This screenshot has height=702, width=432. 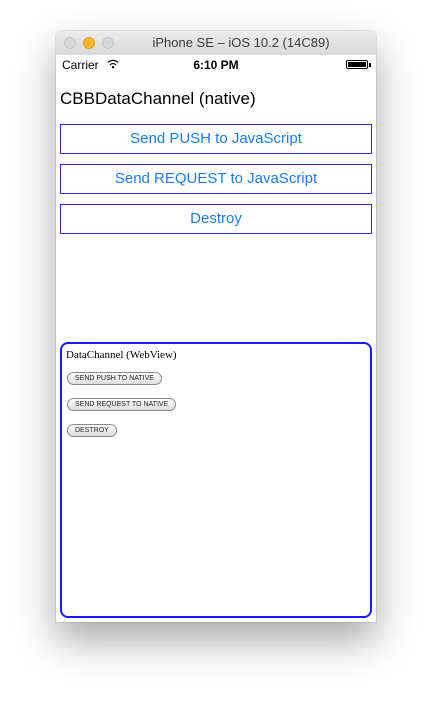 What do you see at coordinates (92, 430) in the screenshot?
I see `webview-destroy-button: DESTROY` at bounding box center [92, 430].